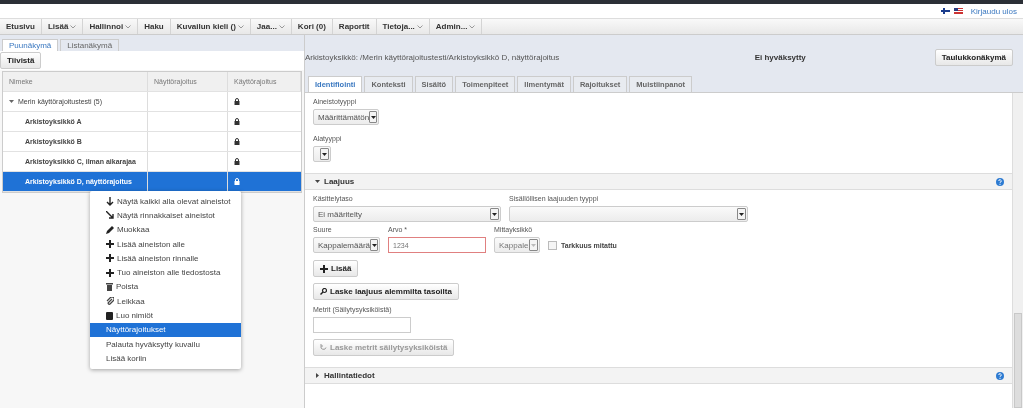  I want to click on paperclip-icon, so click(110, 301).